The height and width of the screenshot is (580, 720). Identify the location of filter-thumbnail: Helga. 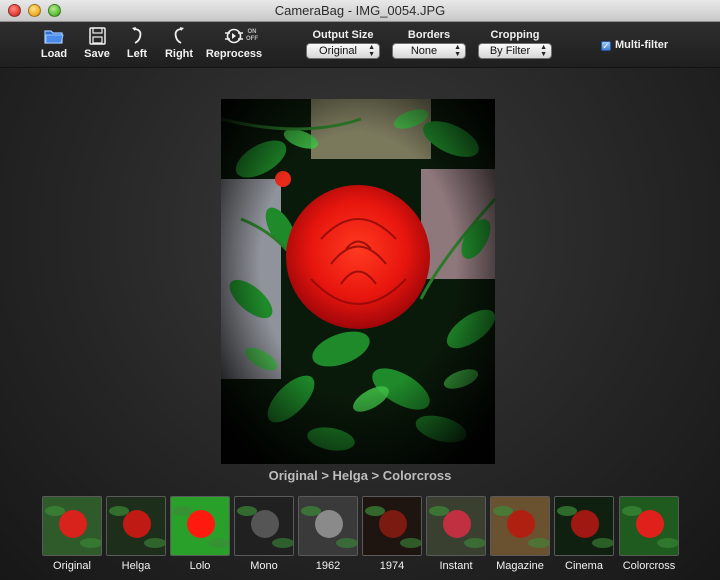
(136, 536).